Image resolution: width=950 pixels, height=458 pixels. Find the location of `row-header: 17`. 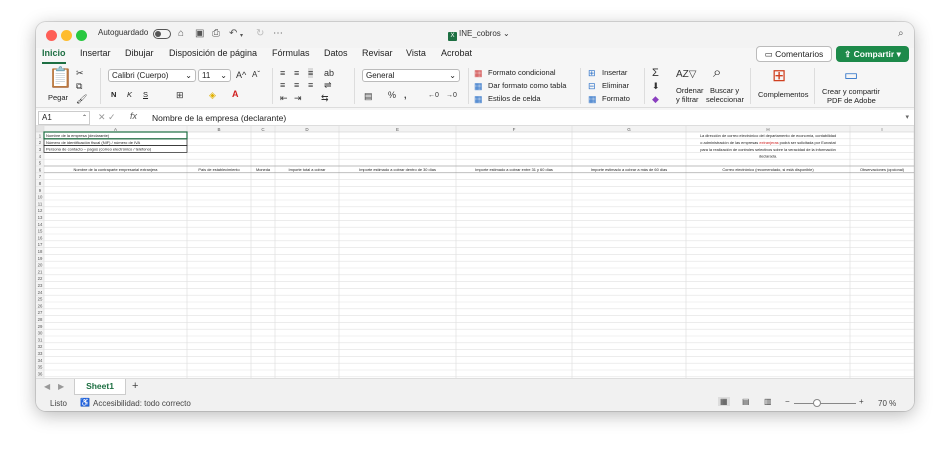

row-header: 17 is located at coordinates (40, 244).